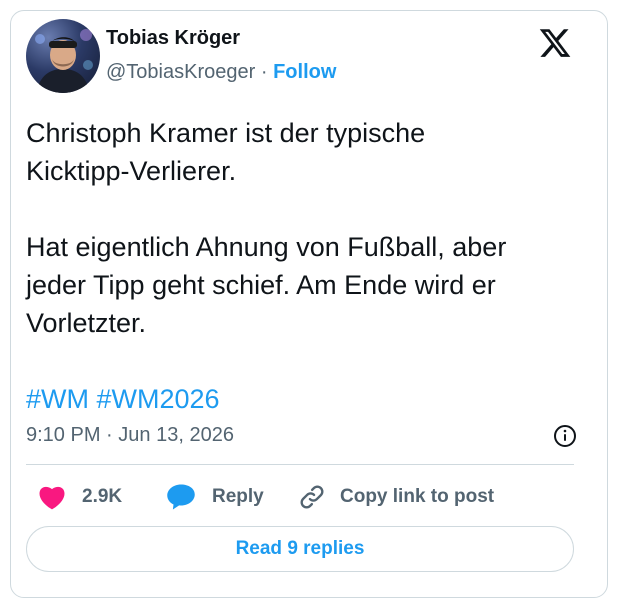 This screenshot has height=610, width=620. What do you see at coordinates (64, 61) in the screenshot?
I see `avatar-image` at bounding box center [64, 61].